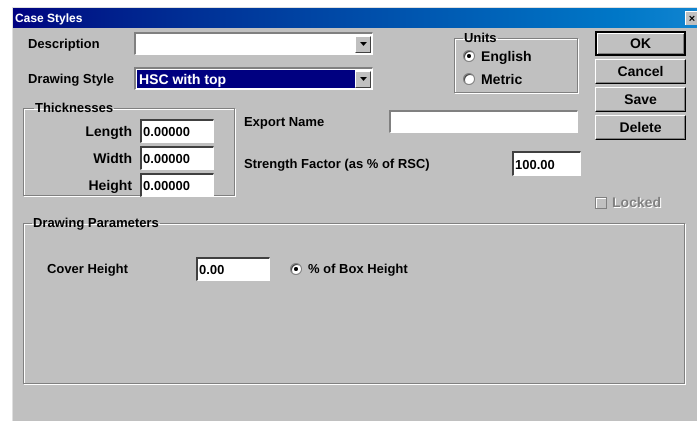  What do you see at coordinates (546, 163) in the screenshot?
I see `strength-factor-field: 100.00` at bounding box center [546, 163].